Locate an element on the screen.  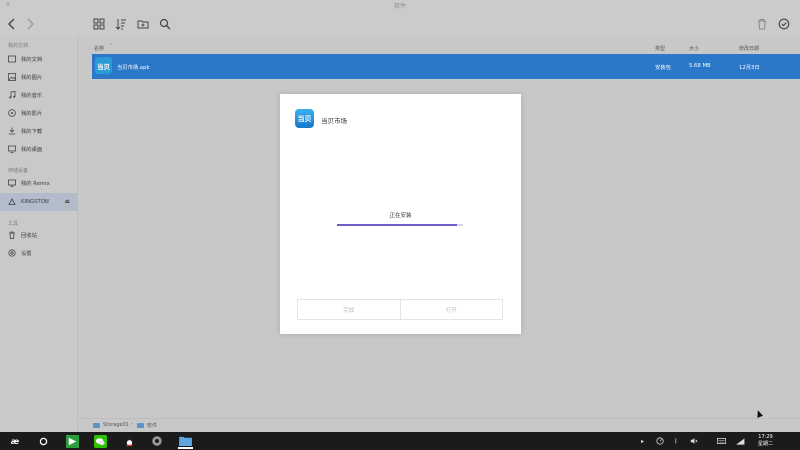
clock: 17:29 星期二 is located at coordinates (765, 441).